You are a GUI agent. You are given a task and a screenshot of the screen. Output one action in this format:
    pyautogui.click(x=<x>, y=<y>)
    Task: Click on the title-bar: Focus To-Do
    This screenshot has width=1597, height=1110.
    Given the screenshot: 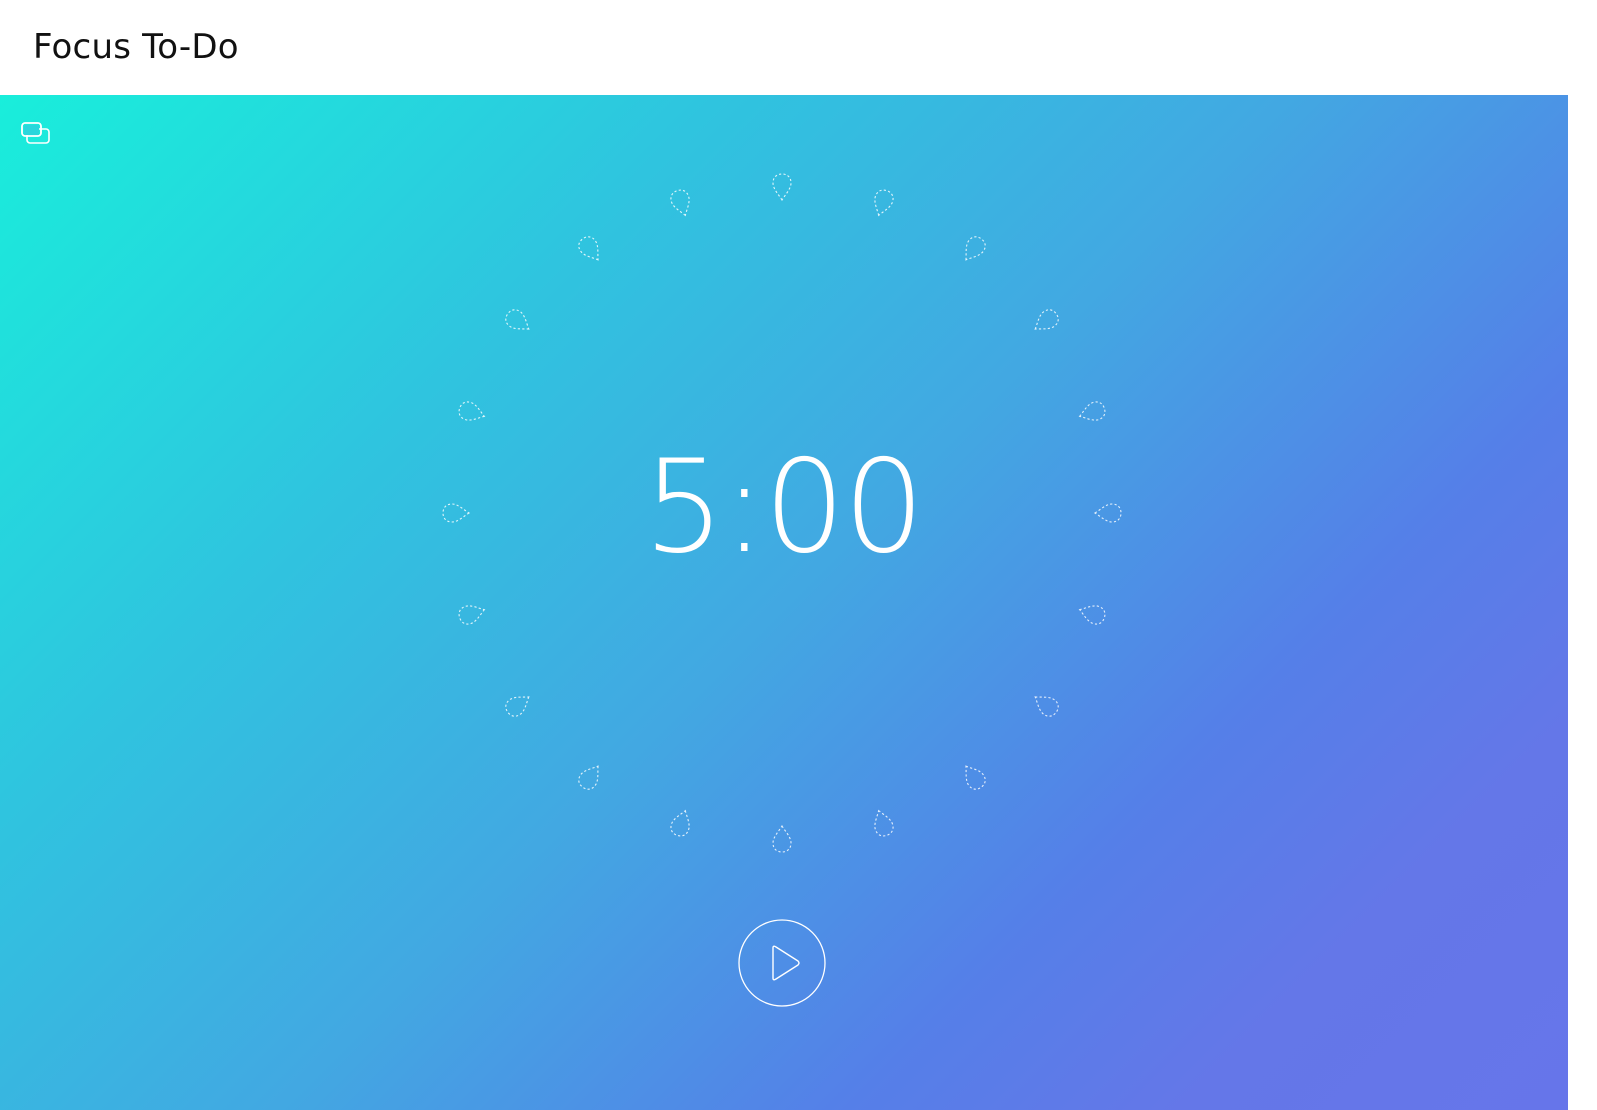 What is the action you would take?
    pyautogui.click(x=798, y=47)
    